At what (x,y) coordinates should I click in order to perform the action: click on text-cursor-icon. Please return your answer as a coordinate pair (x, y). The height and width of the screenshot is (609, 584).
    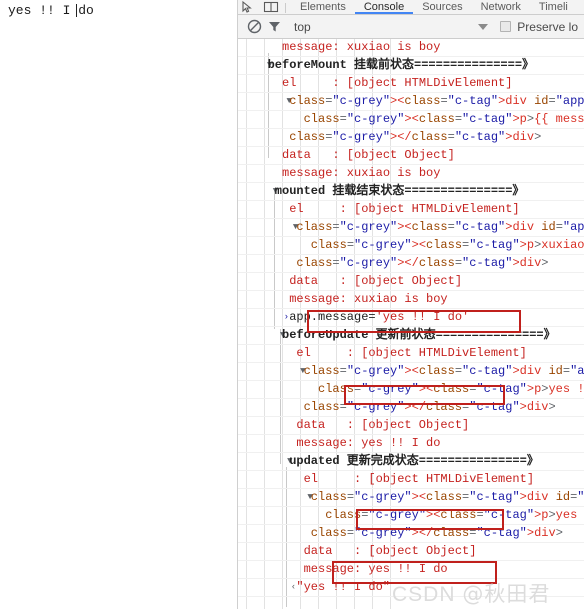
    Looking at the image, I should click on (76, 10).